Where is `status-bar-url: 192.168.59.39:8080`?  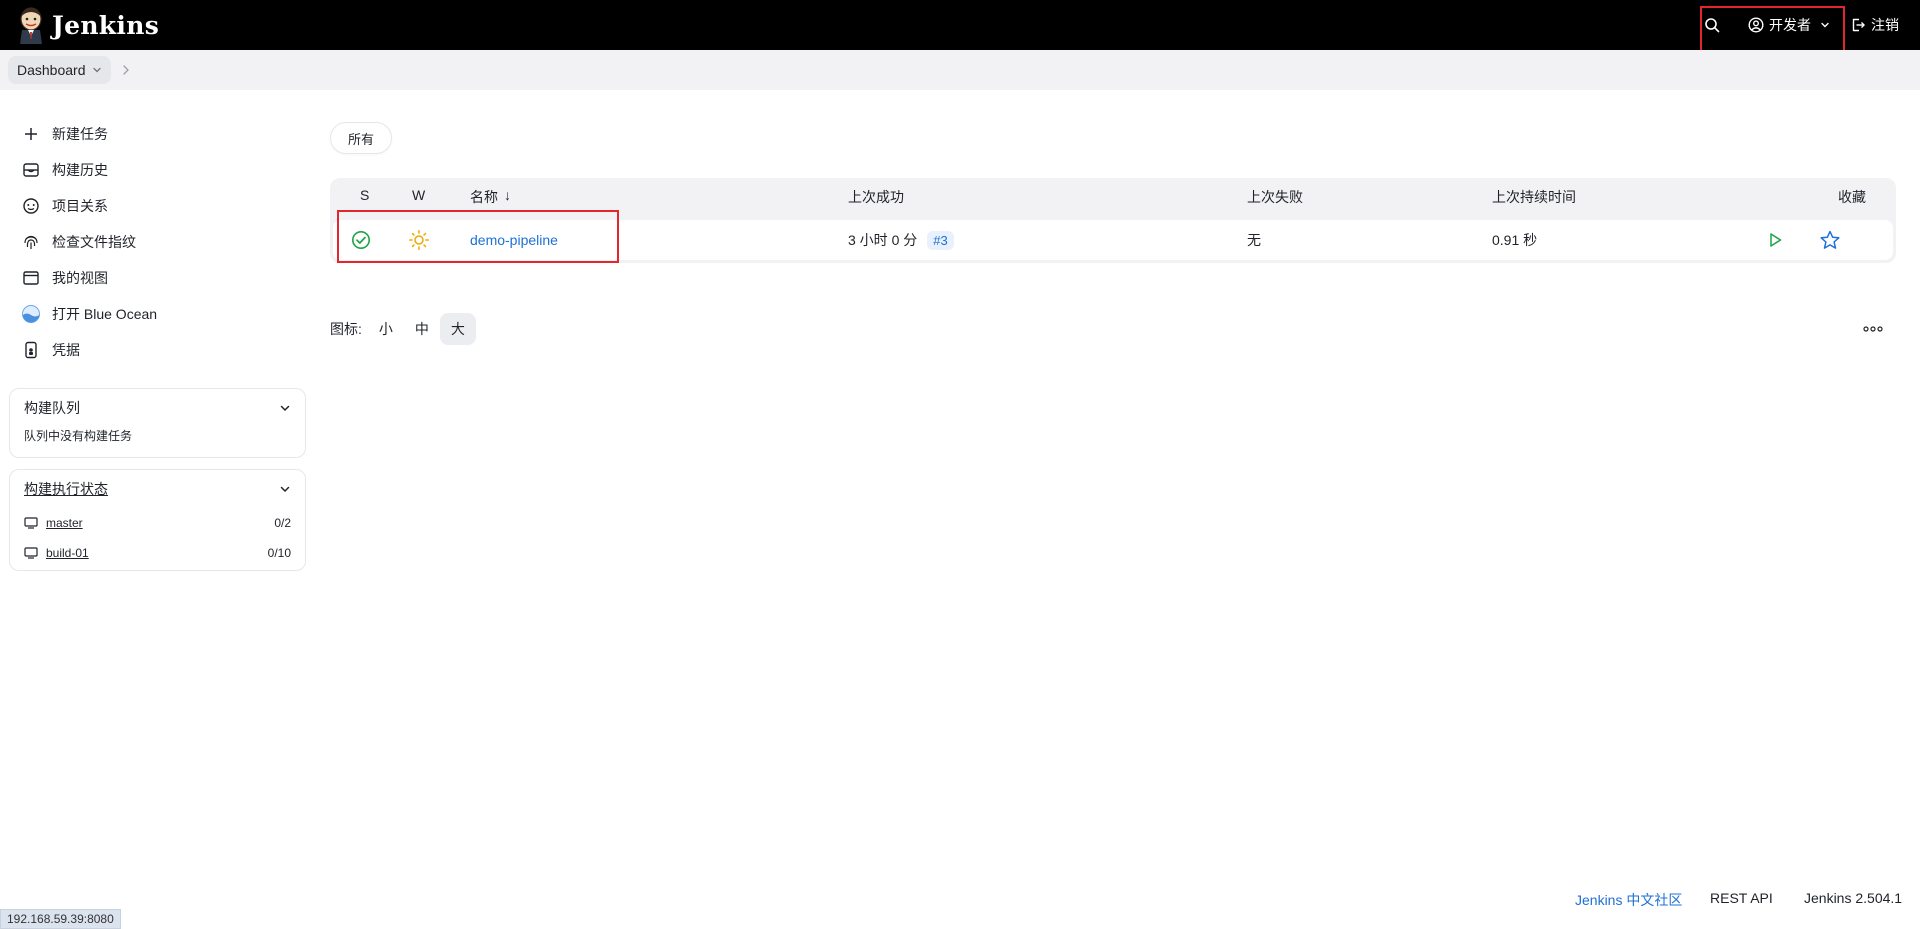
status-bar-url: 192.168.59.39:8080 is located at coordinates (60, 919).